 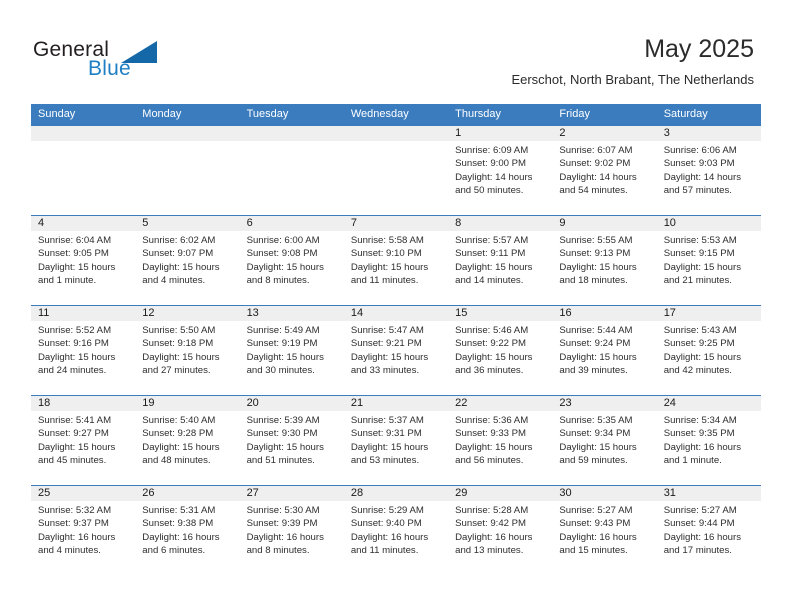 What do you see at coordinates (700, 420) in the screenshot?
I see `day-detail-line: Sunrise: 5:34 AM` at bounding box center [700, 420].